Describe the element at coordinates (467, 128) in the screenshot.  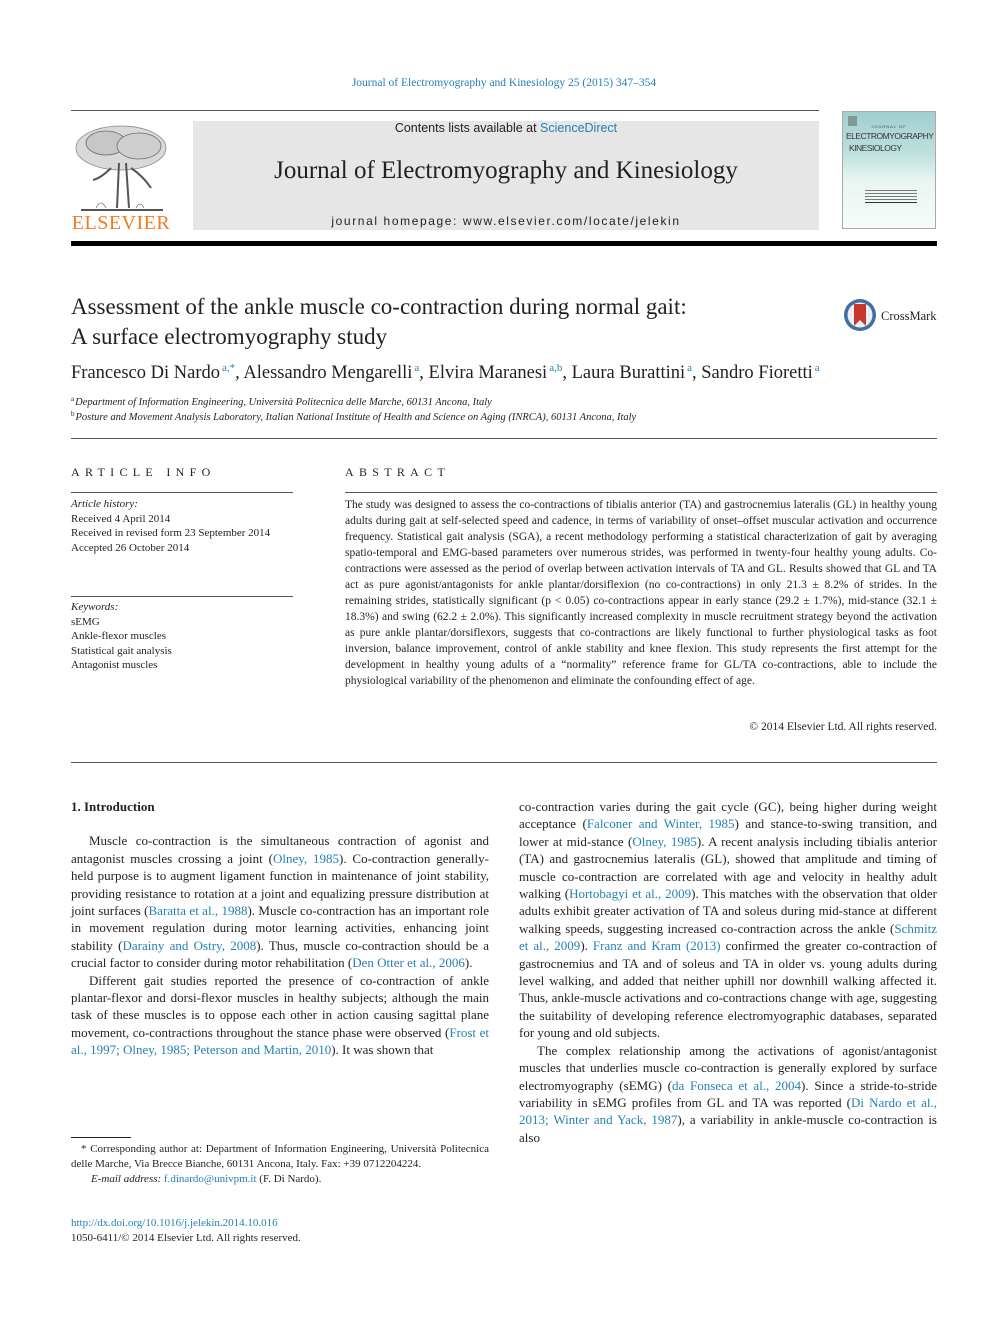
I see `contents-prefix: Contents lists available at` at that location.